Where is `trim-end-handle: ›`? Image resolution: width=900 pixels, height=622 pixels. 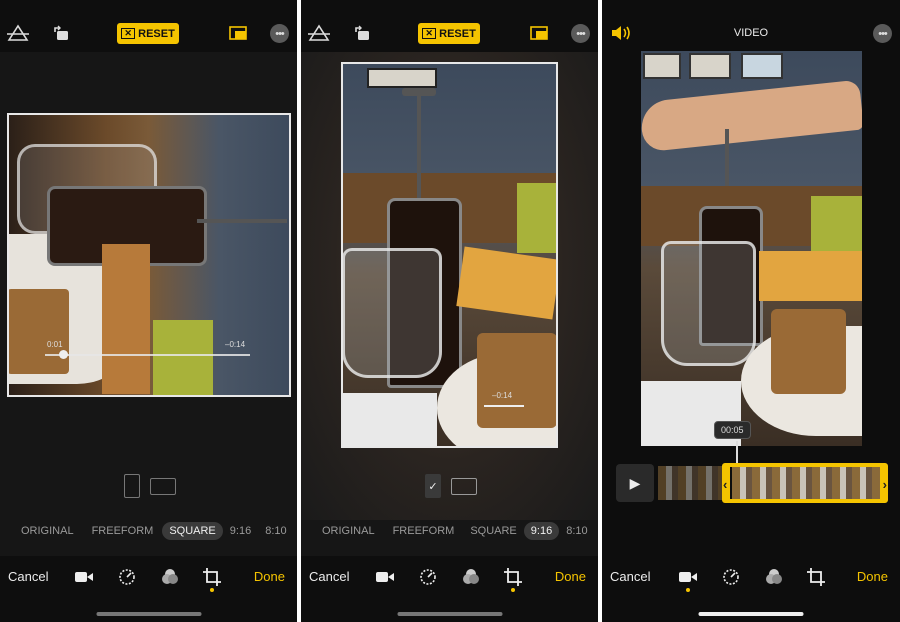
trim-end-handle: › is located at coordinates (885, 484).